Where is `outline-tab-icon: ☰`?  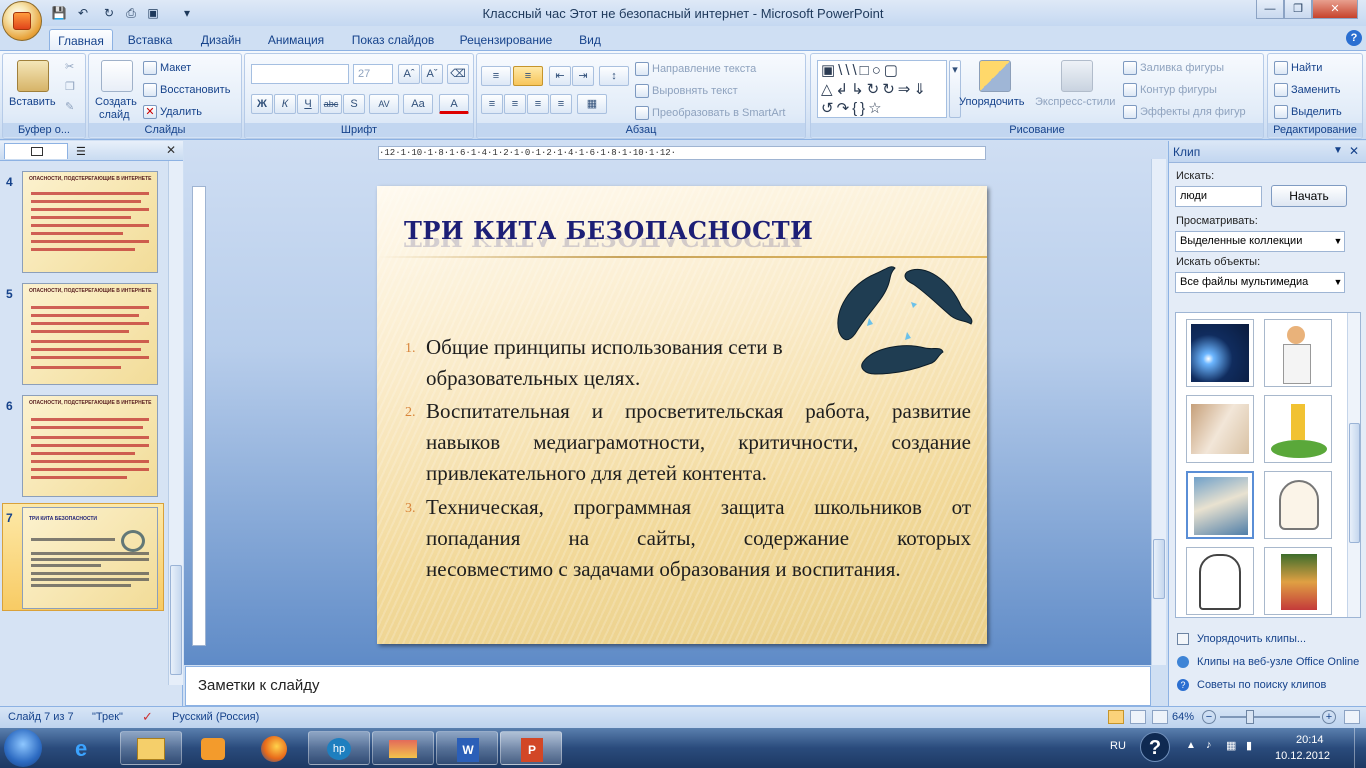 outline-tab-icon: ☰ is located at coordinates (81, 151).